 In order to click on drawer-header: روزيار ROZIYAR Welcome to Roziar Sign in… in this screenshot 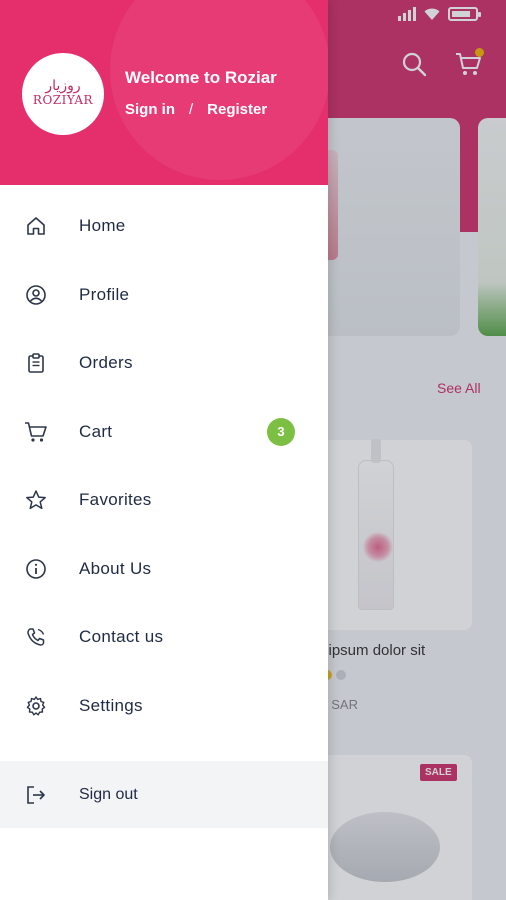, I will do `click(164, 92)`.